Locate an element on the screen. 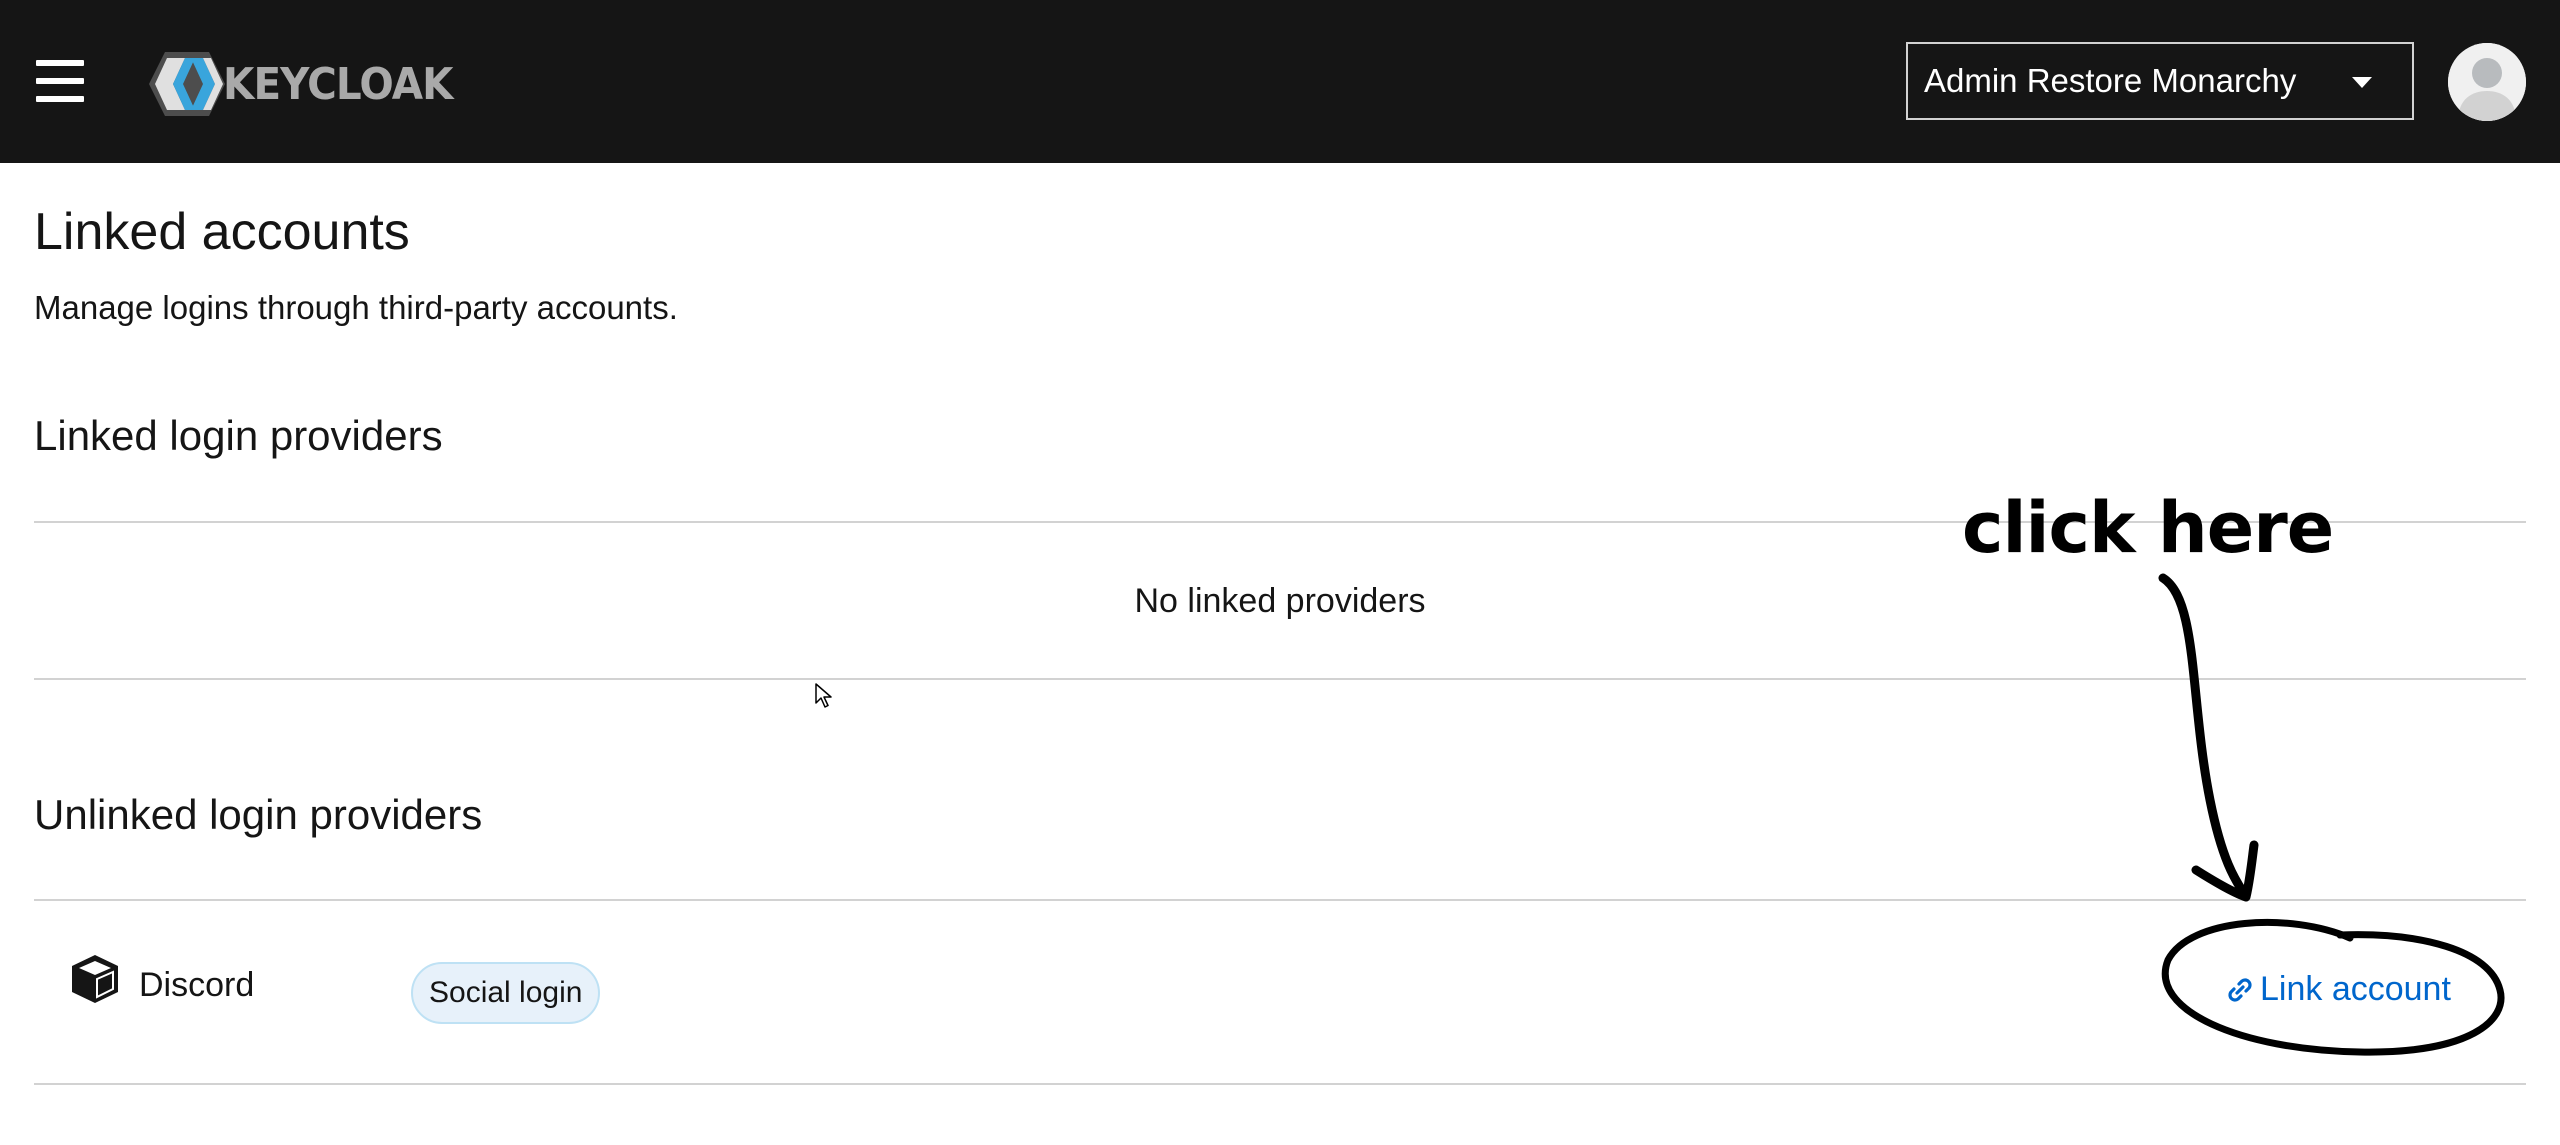  provider-type-badge: Social login is located at coordinates (506, 993).